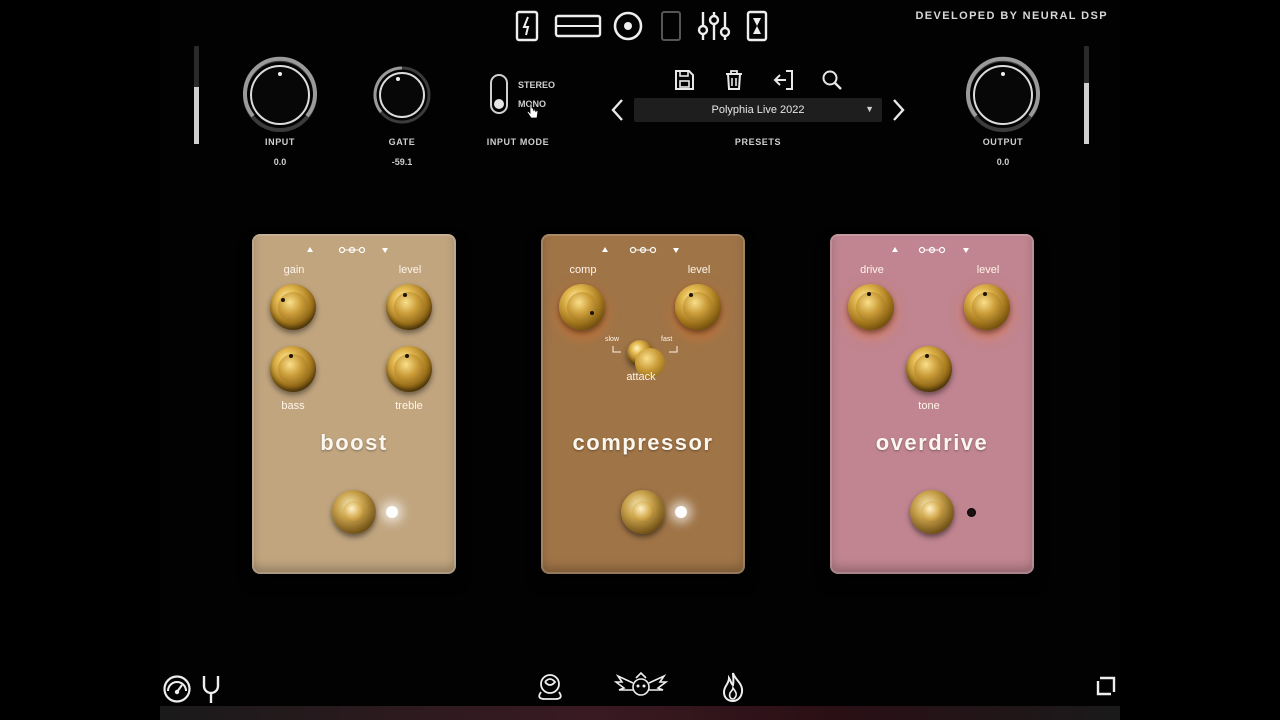  Describe the element at coordinates (1106, 688) in the screenshot. I see `resize-icon` at that location.